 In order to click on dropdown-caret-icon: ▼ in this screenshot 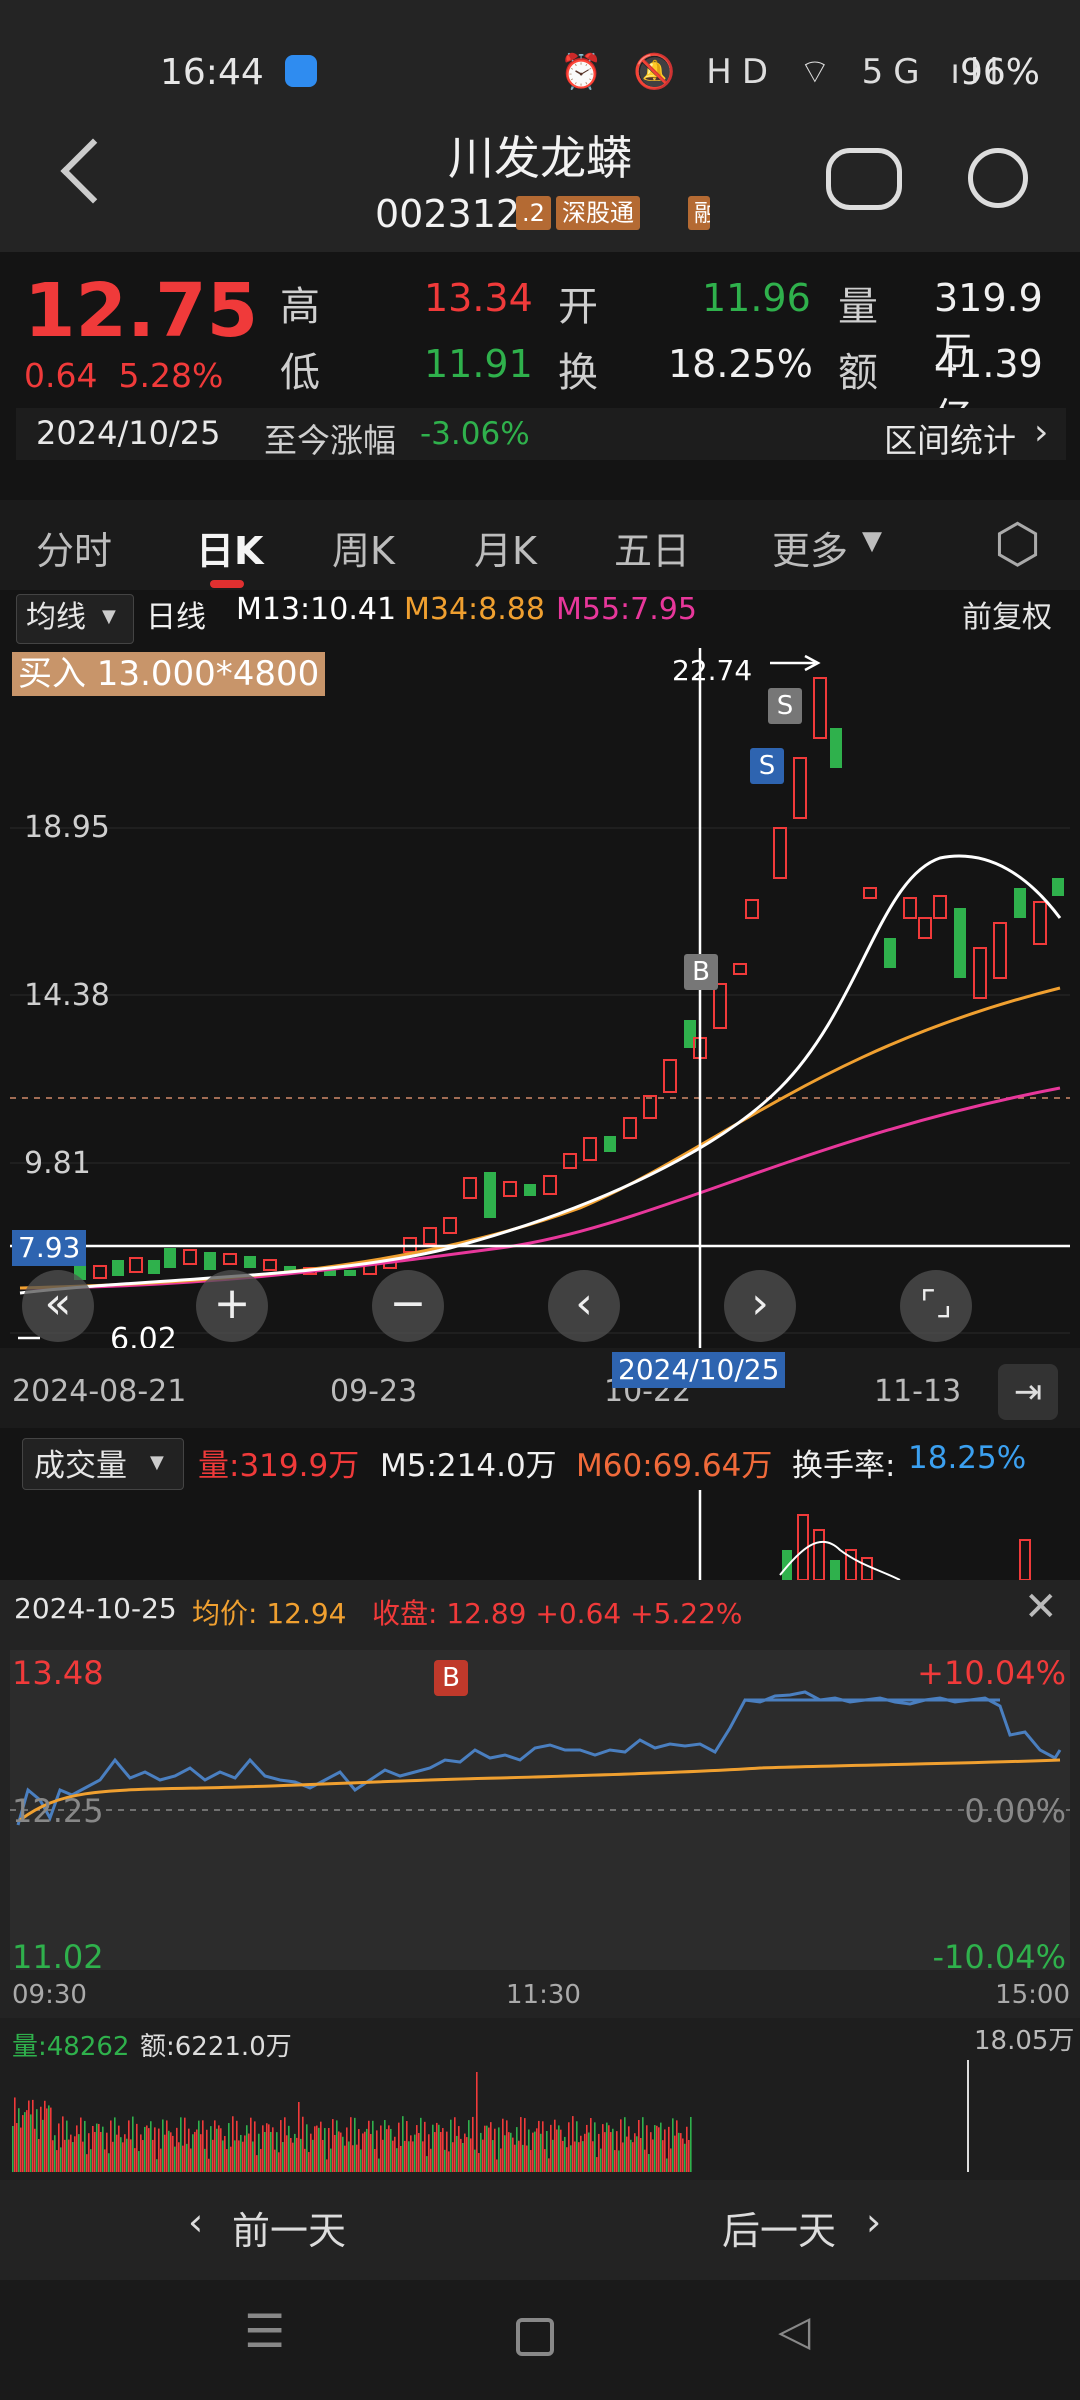, I will do `click(872, 541)`.